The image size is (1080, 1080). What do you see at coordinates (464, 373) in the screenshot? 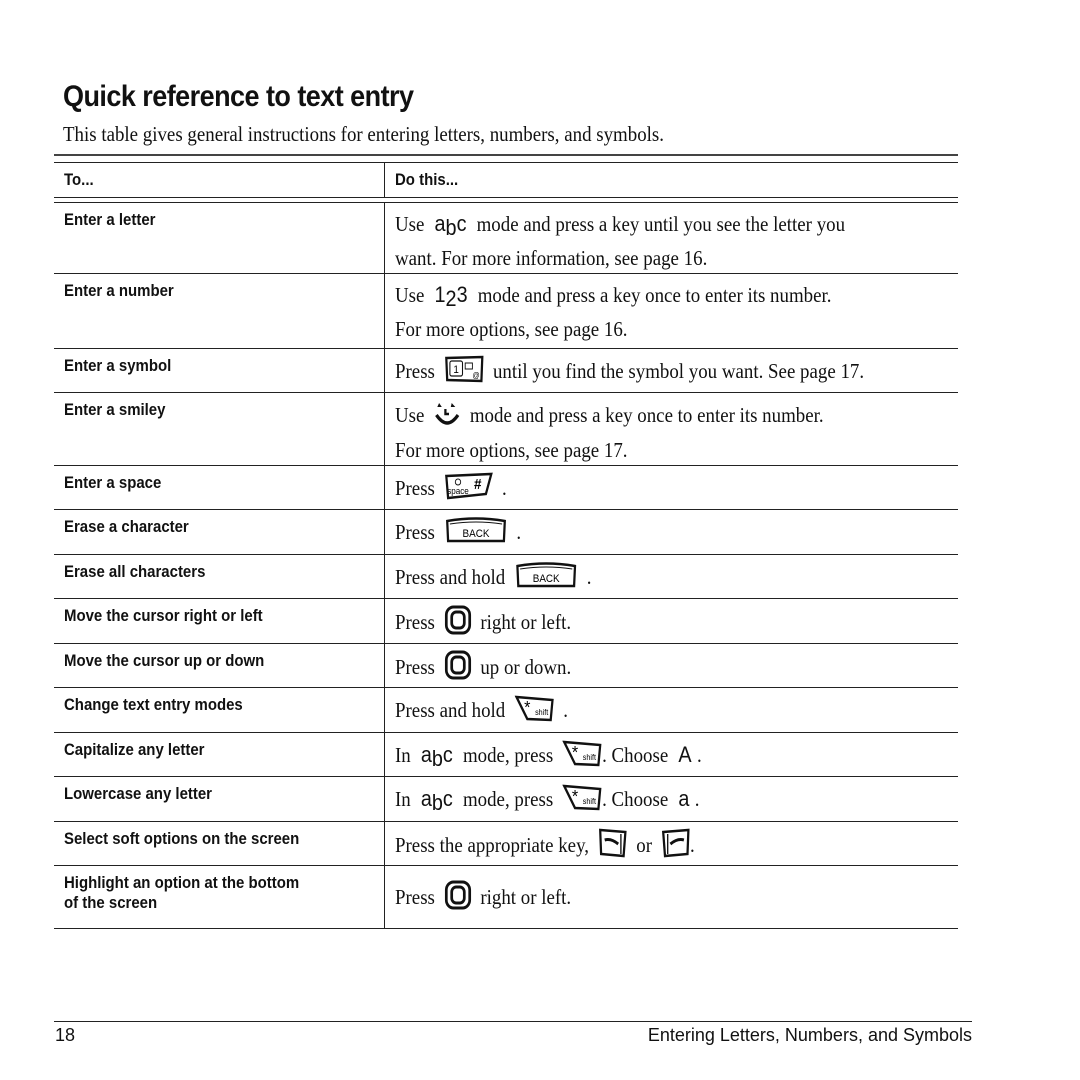
I see `symbol-key-icon: 1 @` at bounding box center [464, 373].